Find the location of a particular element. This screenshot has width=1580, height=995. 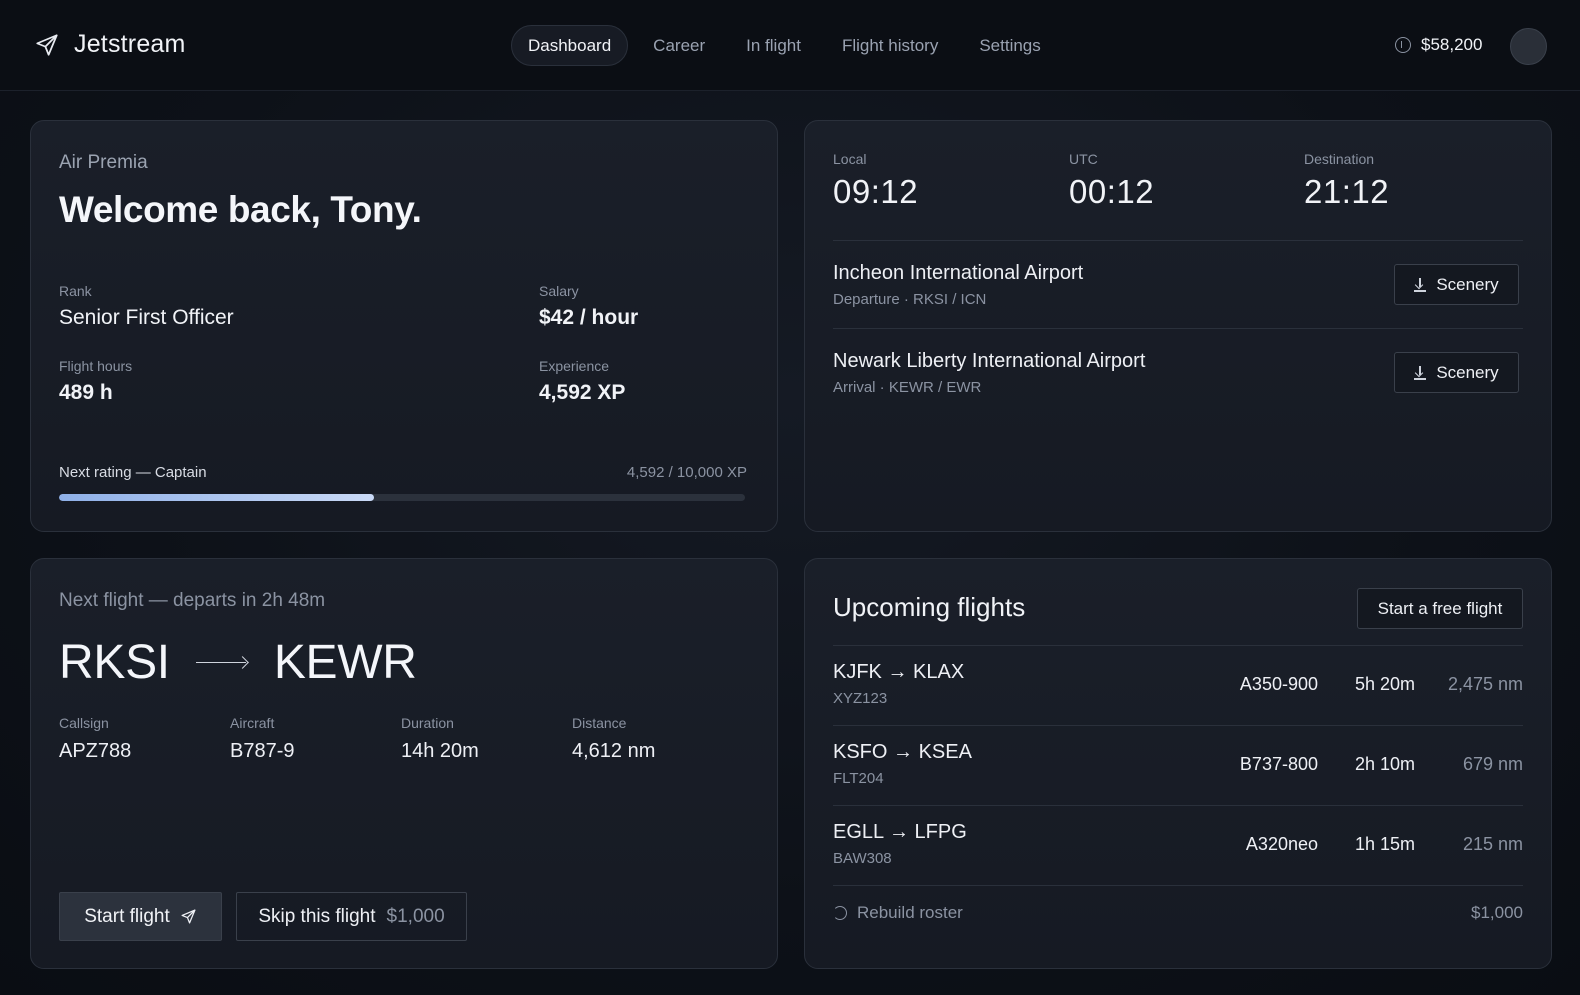

flight-aircraft: B737-800 is located at coordinates (1278, 764).